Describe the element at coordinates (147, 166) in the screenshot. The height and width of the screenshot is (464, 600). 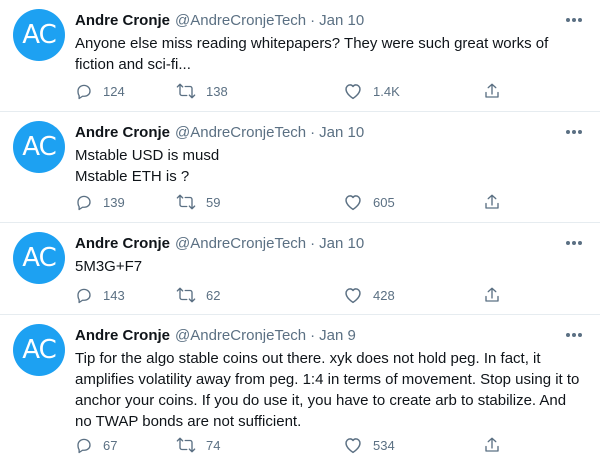
I see `tweet-text: Mstable USD is musd Mstable ETH is ?` at that location.